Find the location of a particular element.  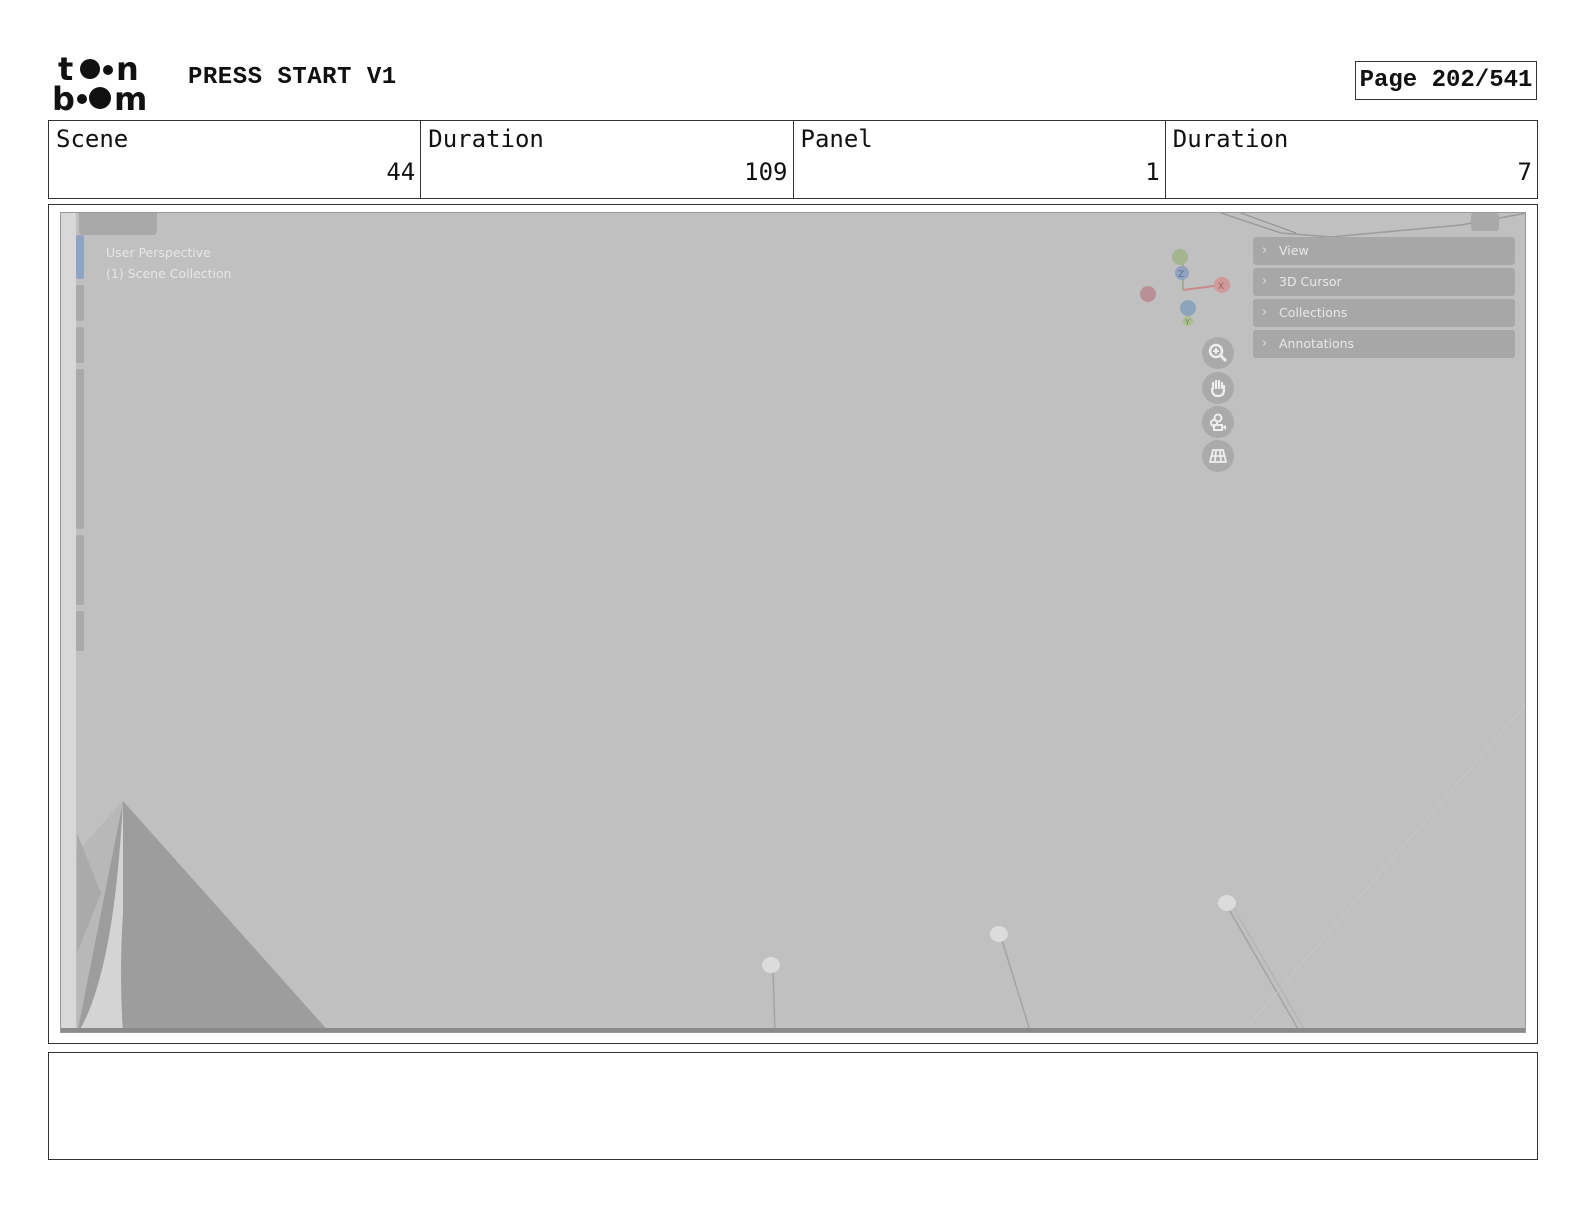

toon-boom-logo: t n b m is located at coordinates (99, 82).